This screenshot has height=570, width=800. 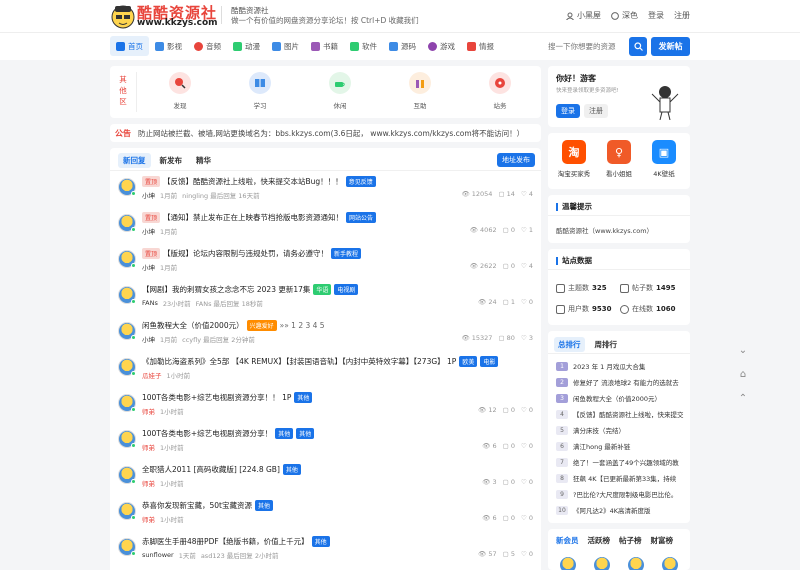 I want to click on zone-leisure: 休闲, so click(x=340, y=91).